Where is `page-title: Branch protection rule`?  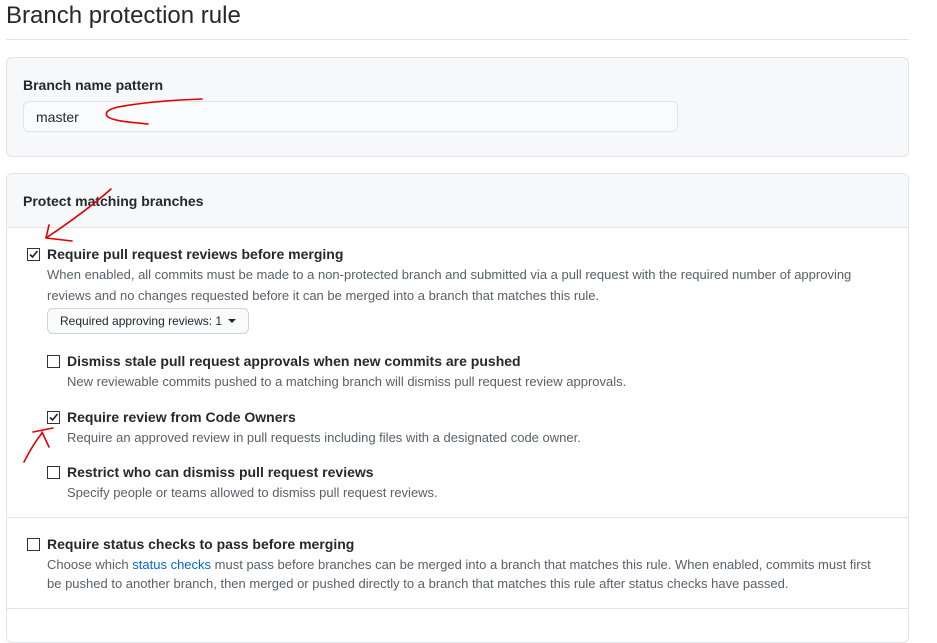
page-title: Branch protection rule is located at coordinates (123, 15).